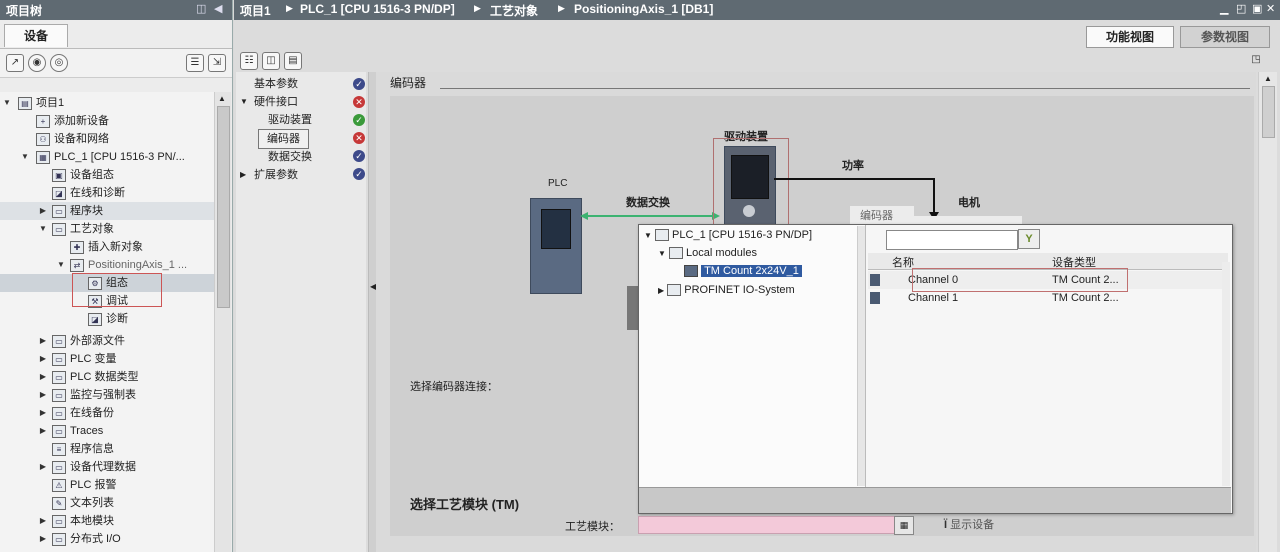 The width and height of the screenshot is (1280, 552). What do you see at coordinates (903, 262) in the screenshot?
I see `column-header-name: 名称` at bounding box center [903, 262].